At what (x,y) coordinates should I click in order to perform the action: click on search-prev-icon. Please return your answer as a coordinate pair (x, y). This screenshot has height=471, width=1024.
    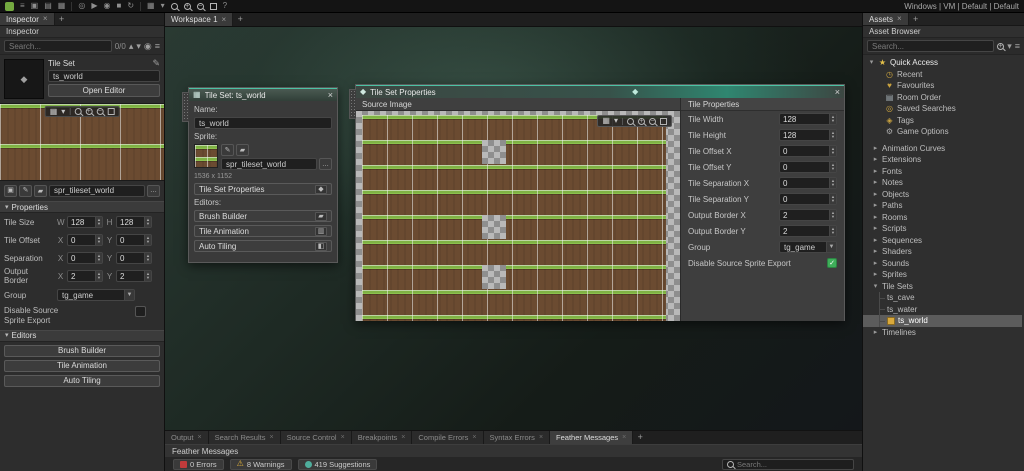
    Looking at the image, I should click on (131, 46).